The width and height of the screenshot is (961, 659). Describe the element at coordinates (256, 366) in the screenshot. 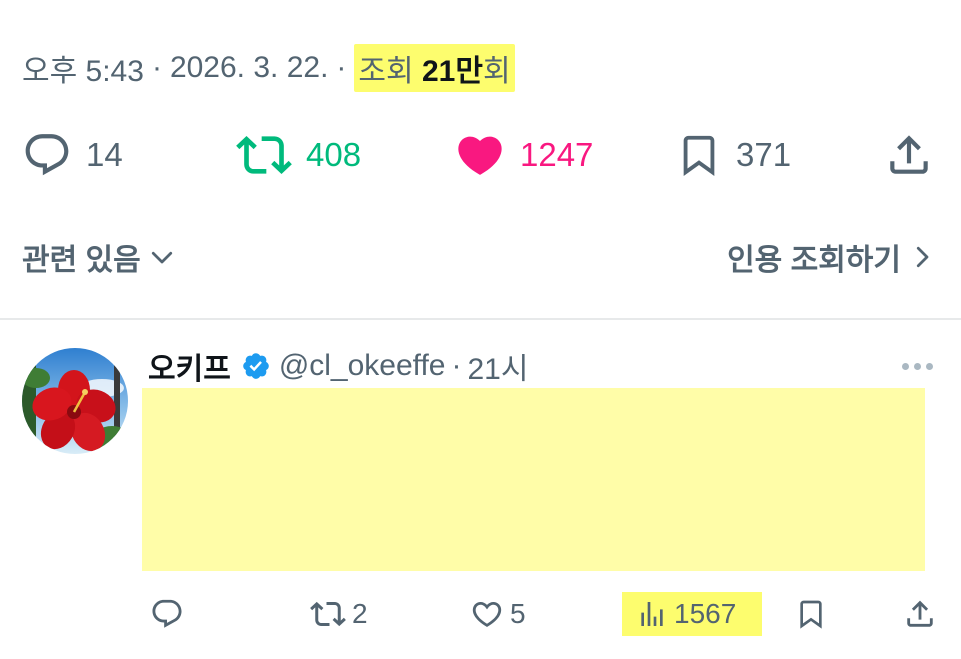

I see `verified-badge-icon` at that location.